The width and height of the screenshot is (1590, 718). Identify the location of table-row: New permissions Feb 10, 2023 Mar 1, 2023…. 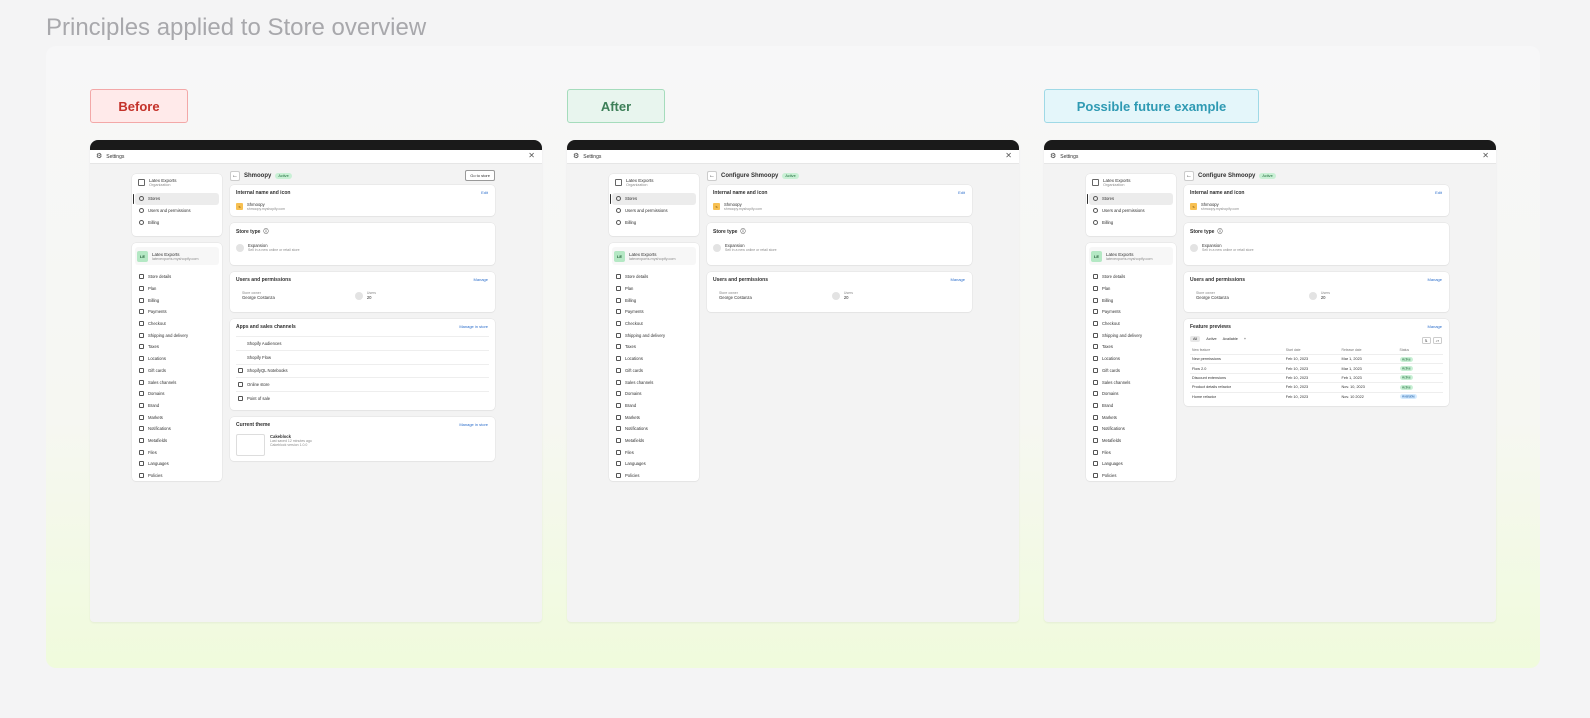
(1316, 358).